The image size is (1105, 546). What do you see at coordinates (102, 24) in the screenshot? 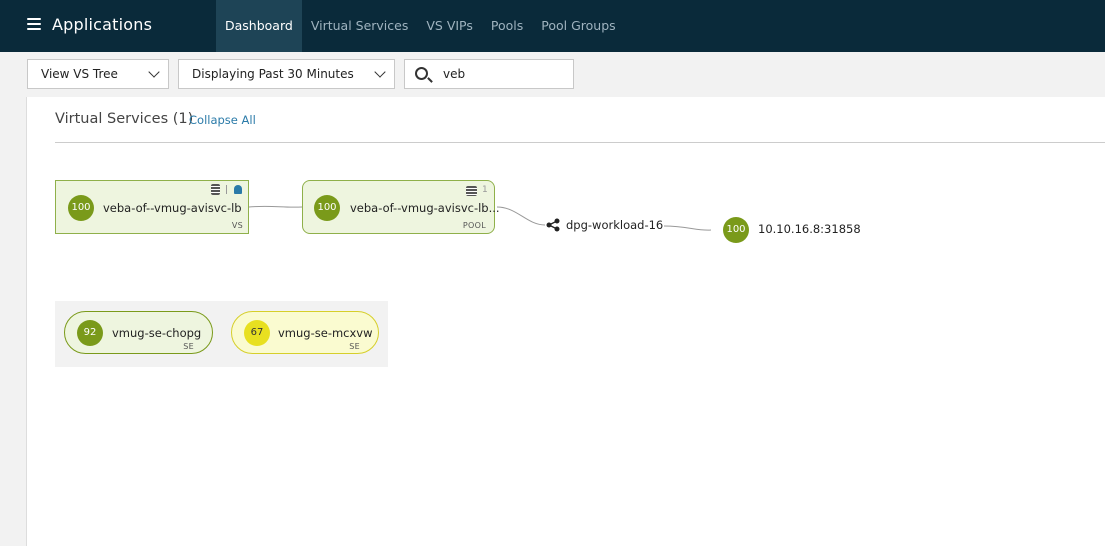
I see `app-title: Applications` at bounding box center [102, 24].